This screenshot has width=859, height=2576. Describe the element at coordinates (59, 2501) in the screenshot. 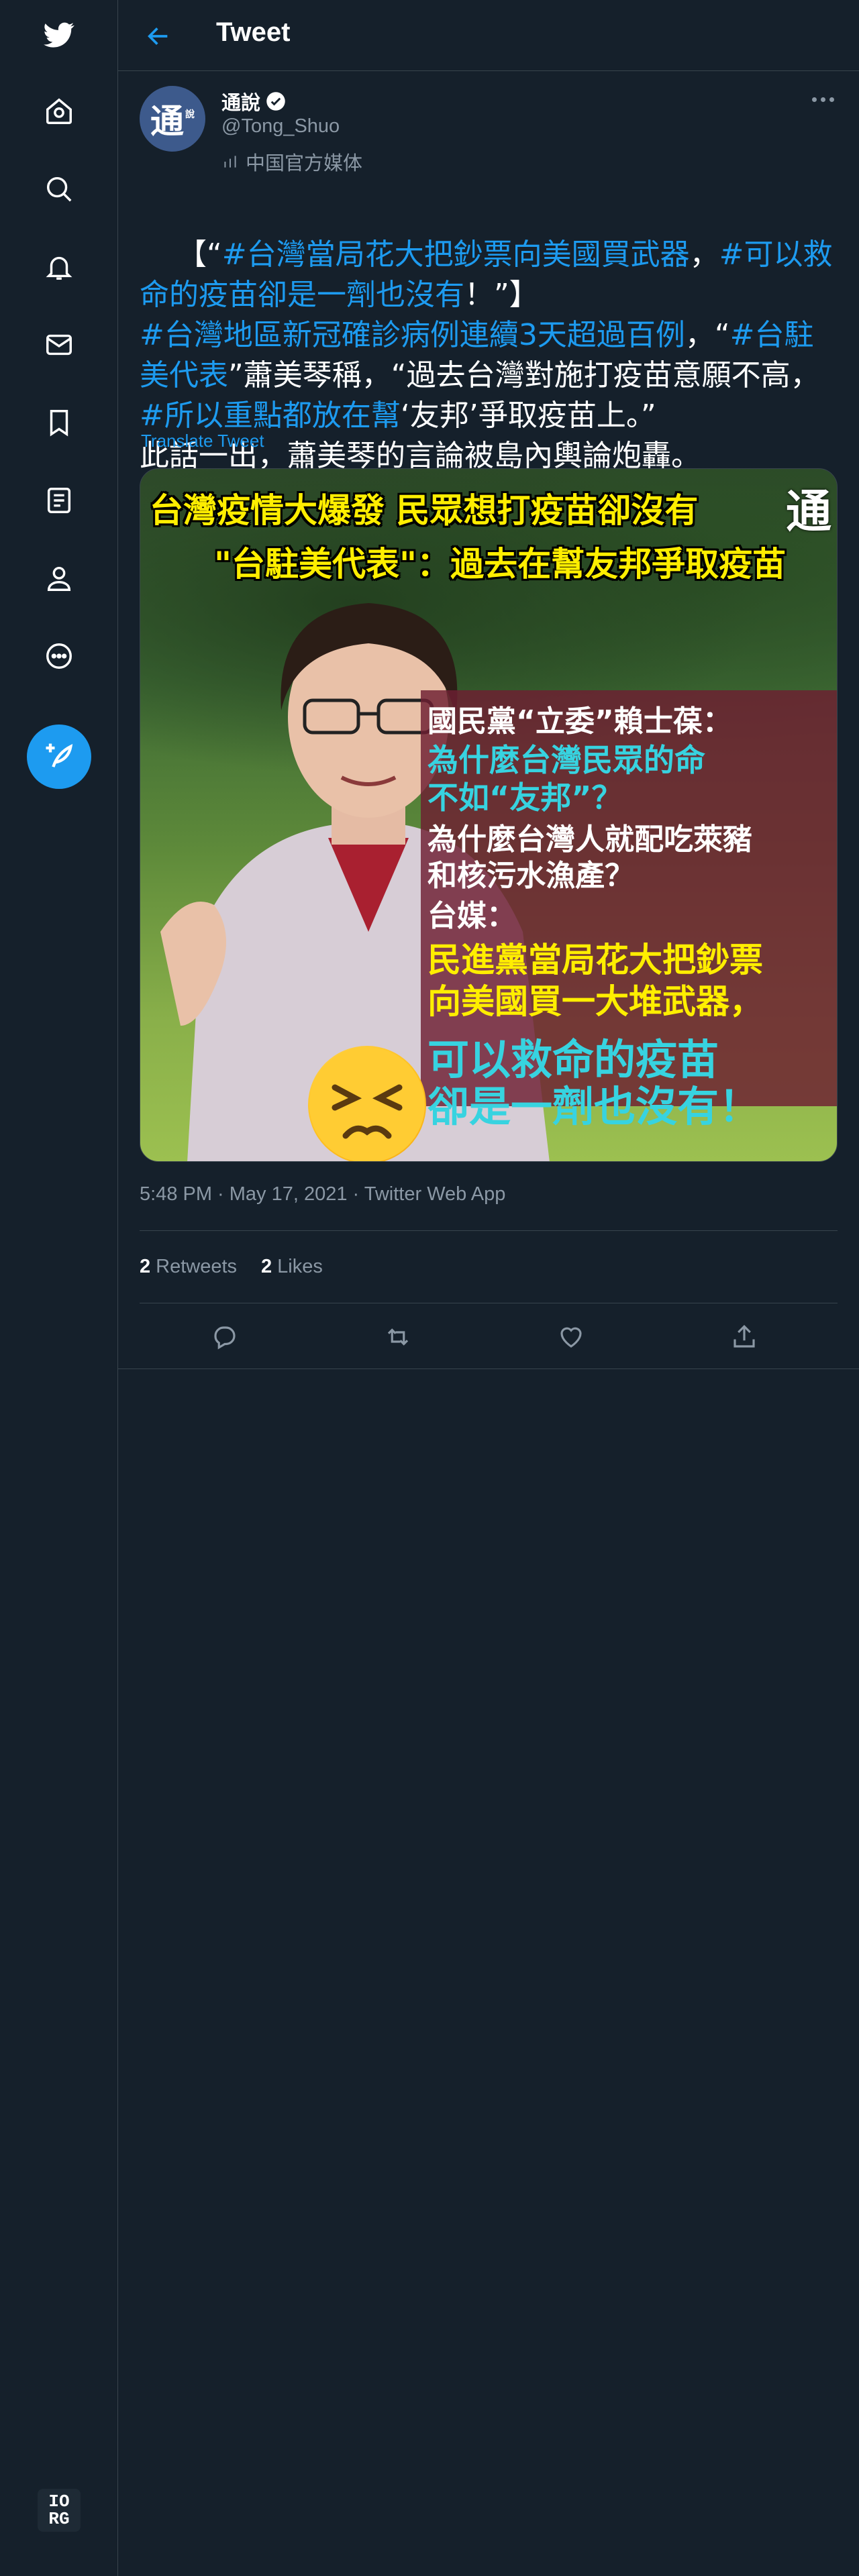

I see `iorg-line1: IO` at that location.